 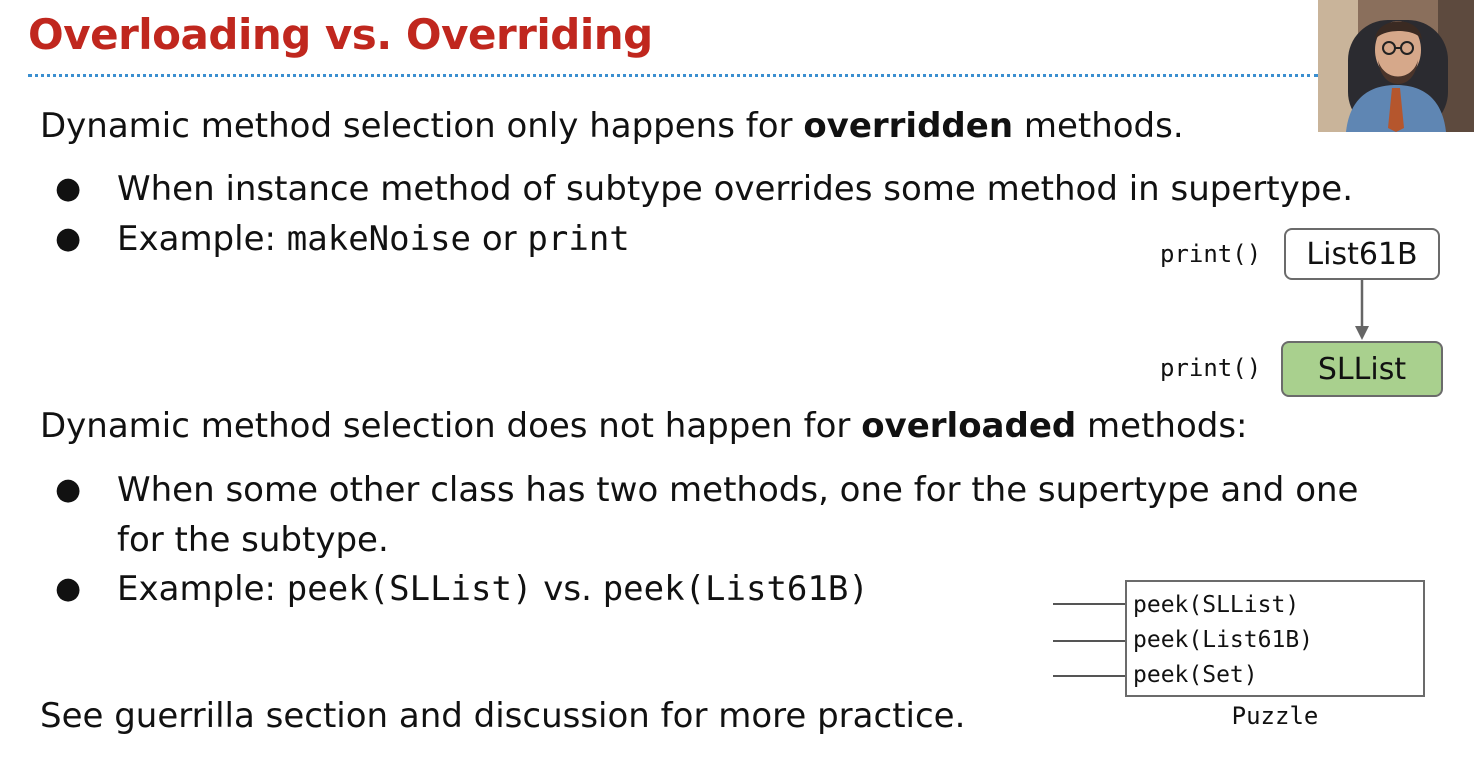 I want to click on inheritance-arrow, so click(x=1362, y=310).